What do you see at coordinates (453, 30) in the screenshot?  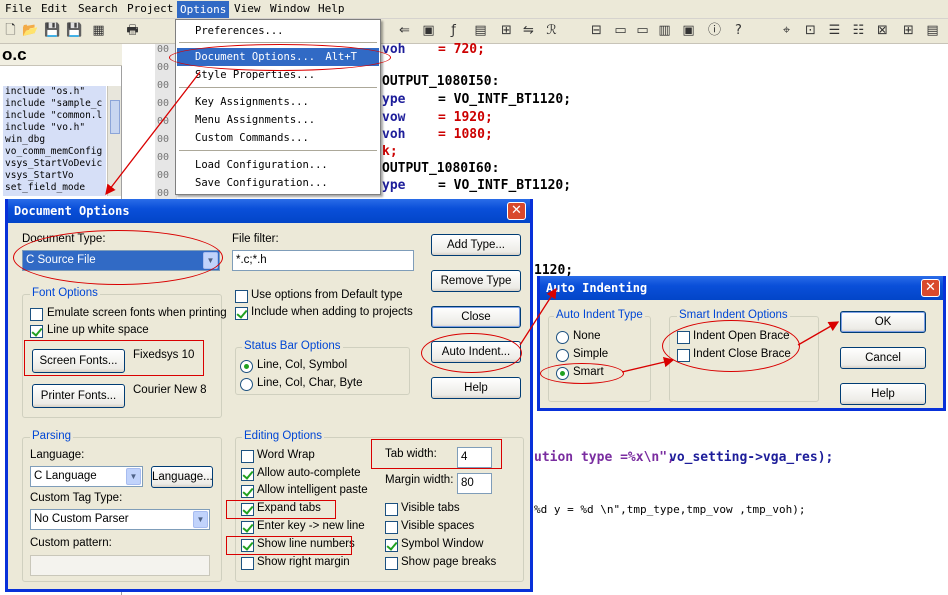 I see `function-icon: ƒ` at bounding box center [453, 30].